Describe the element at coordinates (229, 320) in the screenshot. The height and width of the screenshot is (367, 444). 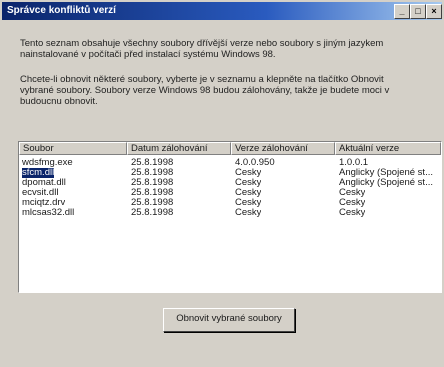
I see `restore-selected-button: Obnovit vybrané soubory` at that location.